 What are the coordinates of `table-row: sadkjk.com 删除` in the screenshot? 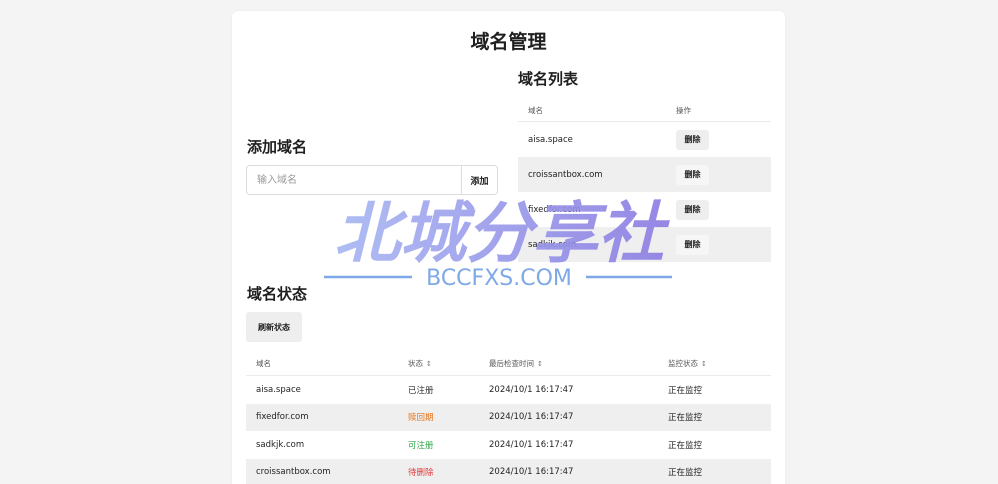 It's located at (644, 244).